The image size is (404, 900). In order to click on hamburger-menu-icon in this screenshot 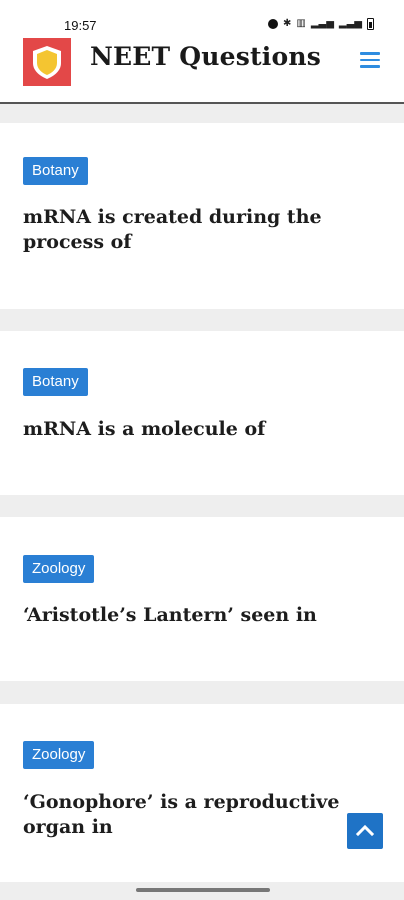, I will do `click(370, 61)`.